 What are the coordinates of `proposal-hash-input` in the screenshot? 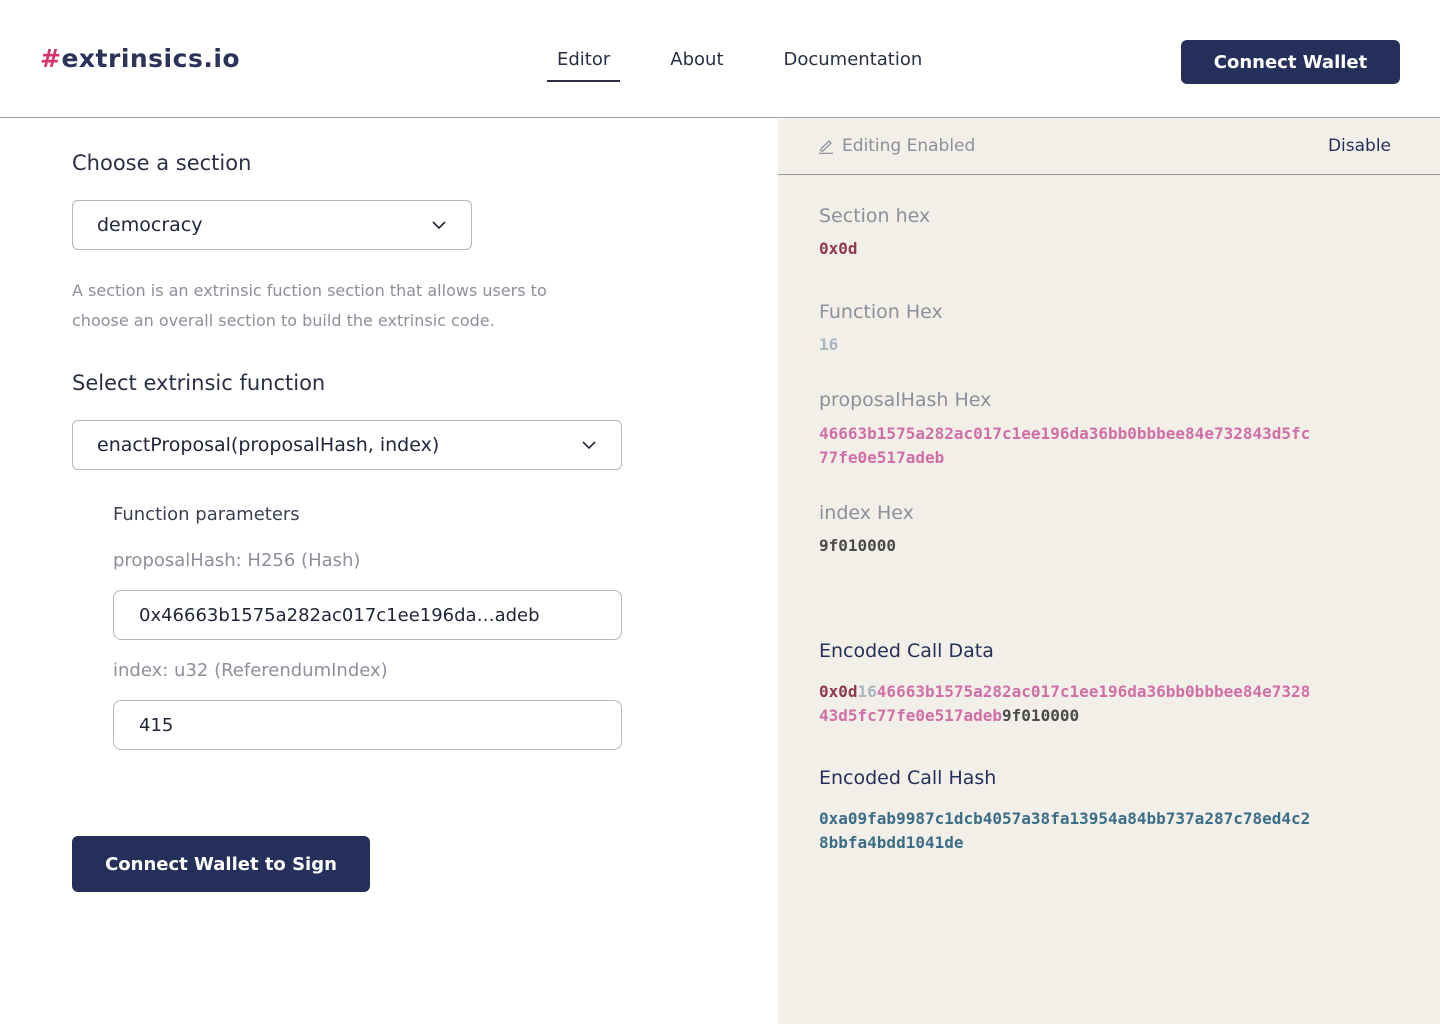 It's located at (367, 615).